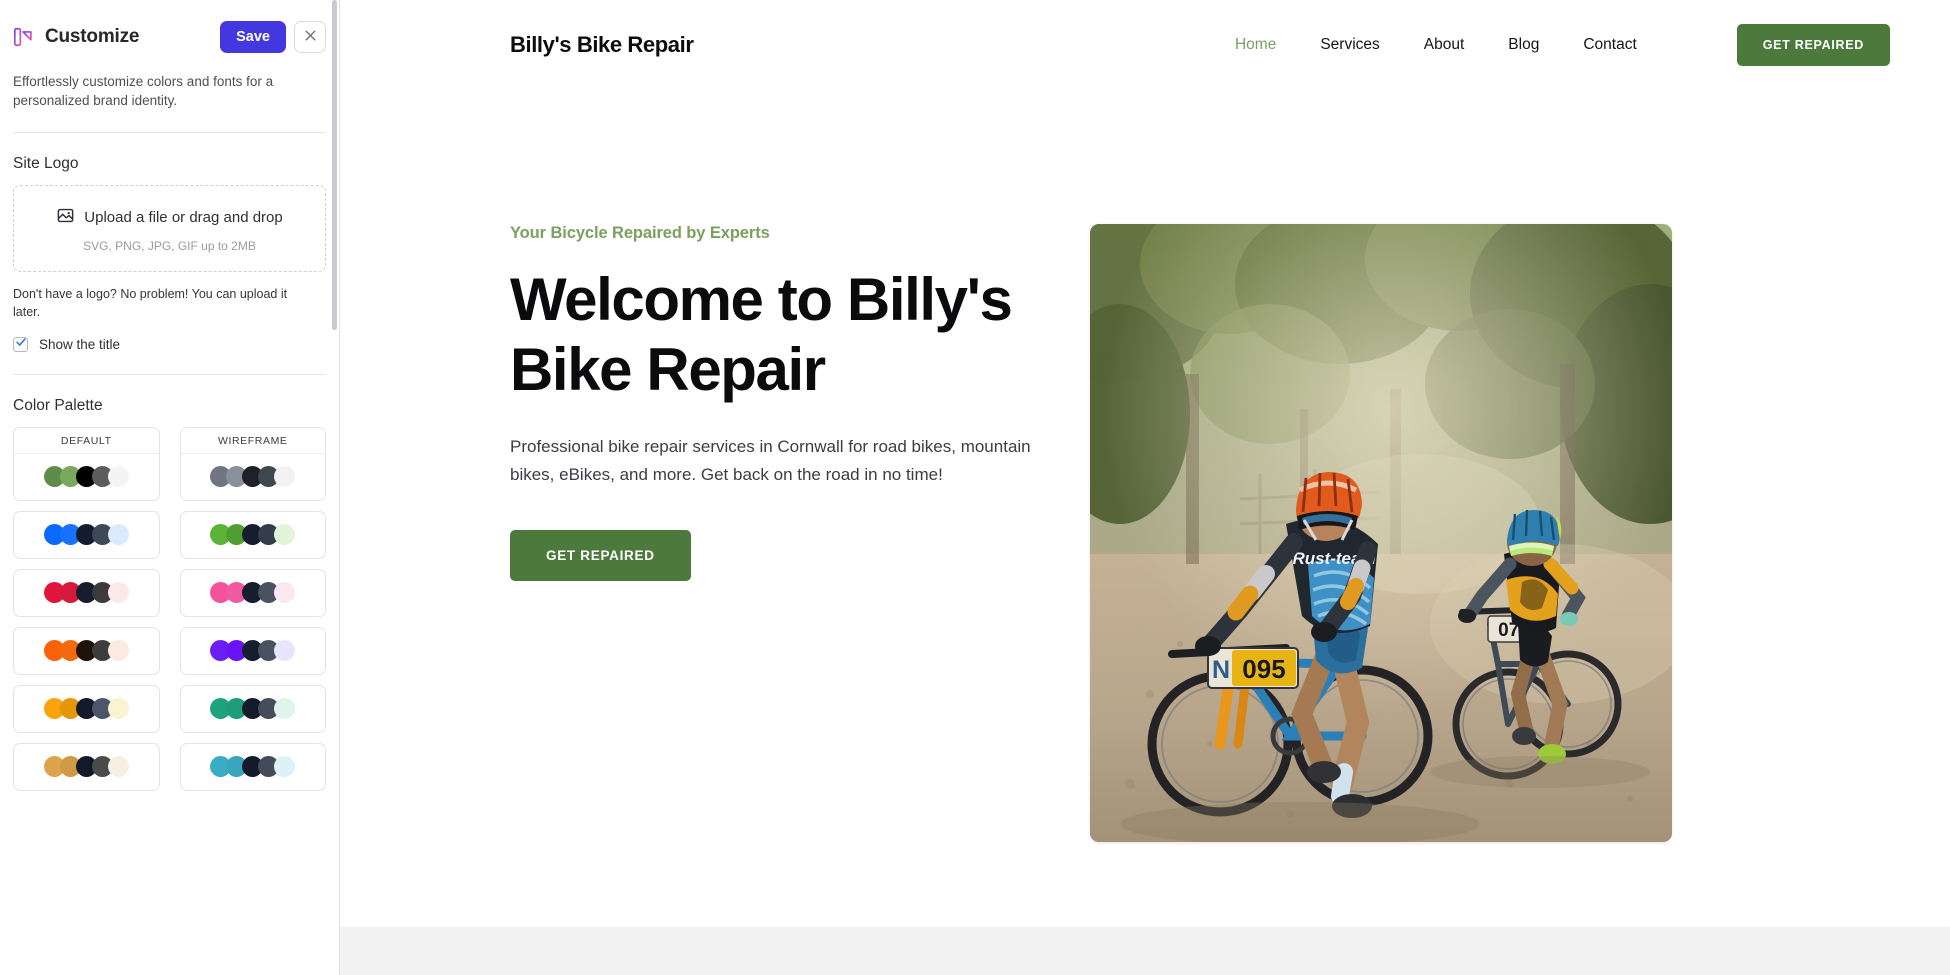 The width and height of the screenshot is (1950, 975). Describe the element at coordinates (1523, 45) in the screenshot. I see `nav-item-blog: Blog` at that location.